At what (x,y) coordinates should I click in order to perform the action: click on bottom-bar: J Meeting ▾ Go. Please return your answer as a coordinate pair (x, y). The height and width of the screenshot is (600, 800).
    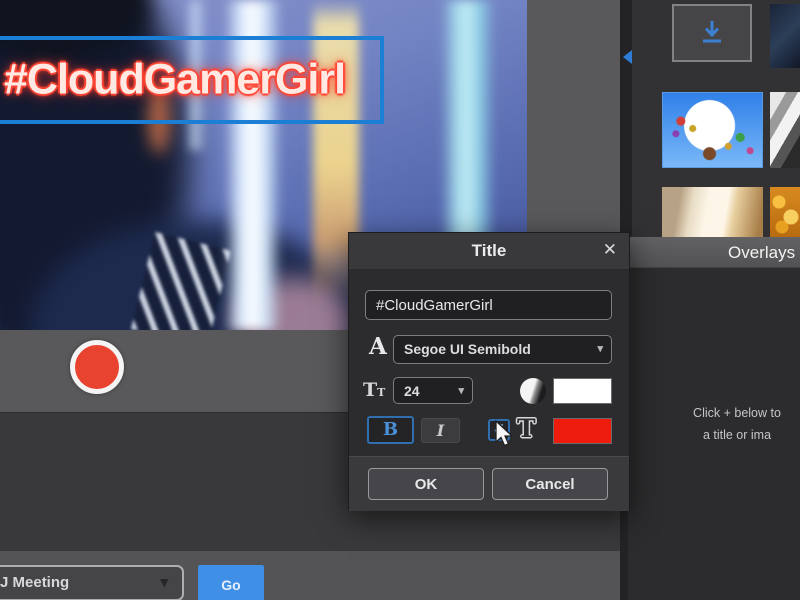
    Looking at the image, I should click on (310, 575).